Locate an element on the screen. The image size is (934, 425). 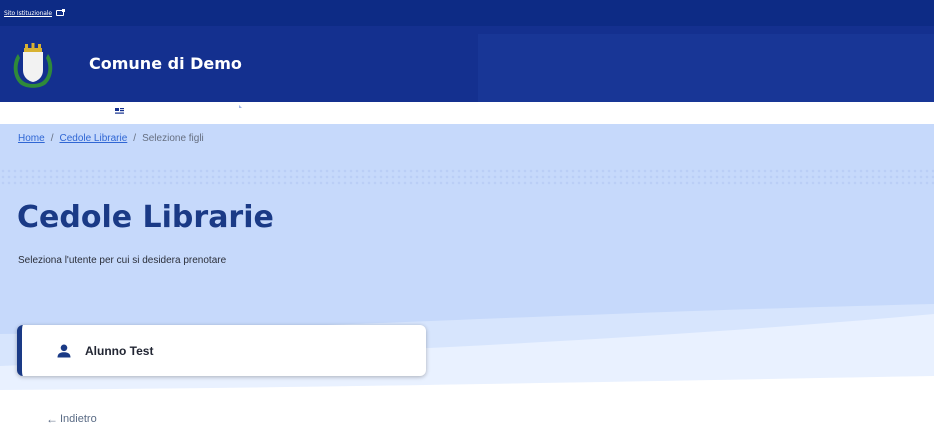
newspaper-icon is located at coordinates (119, 110).